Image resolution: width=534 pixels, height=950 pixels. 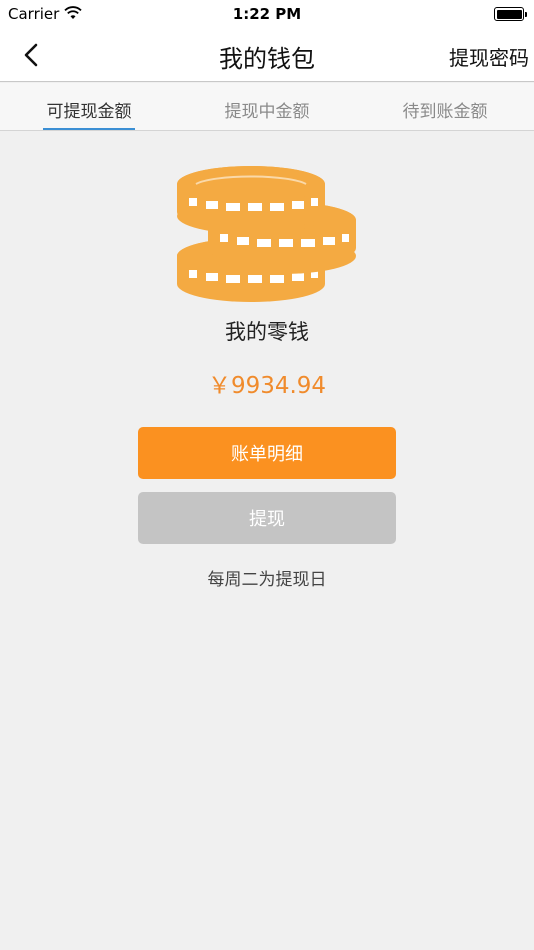 I want to click on withdraw-day-note: 每周二为提现日, so click(x=267, y=580).